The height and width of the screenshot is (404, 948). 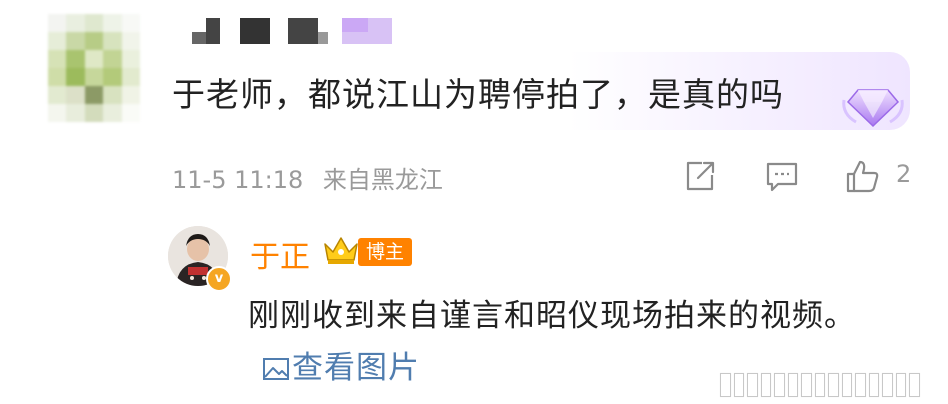 What do you see at coordinates (276, 369) in the screenshot?
I see `image-icon` at bounding box center [276, 369].